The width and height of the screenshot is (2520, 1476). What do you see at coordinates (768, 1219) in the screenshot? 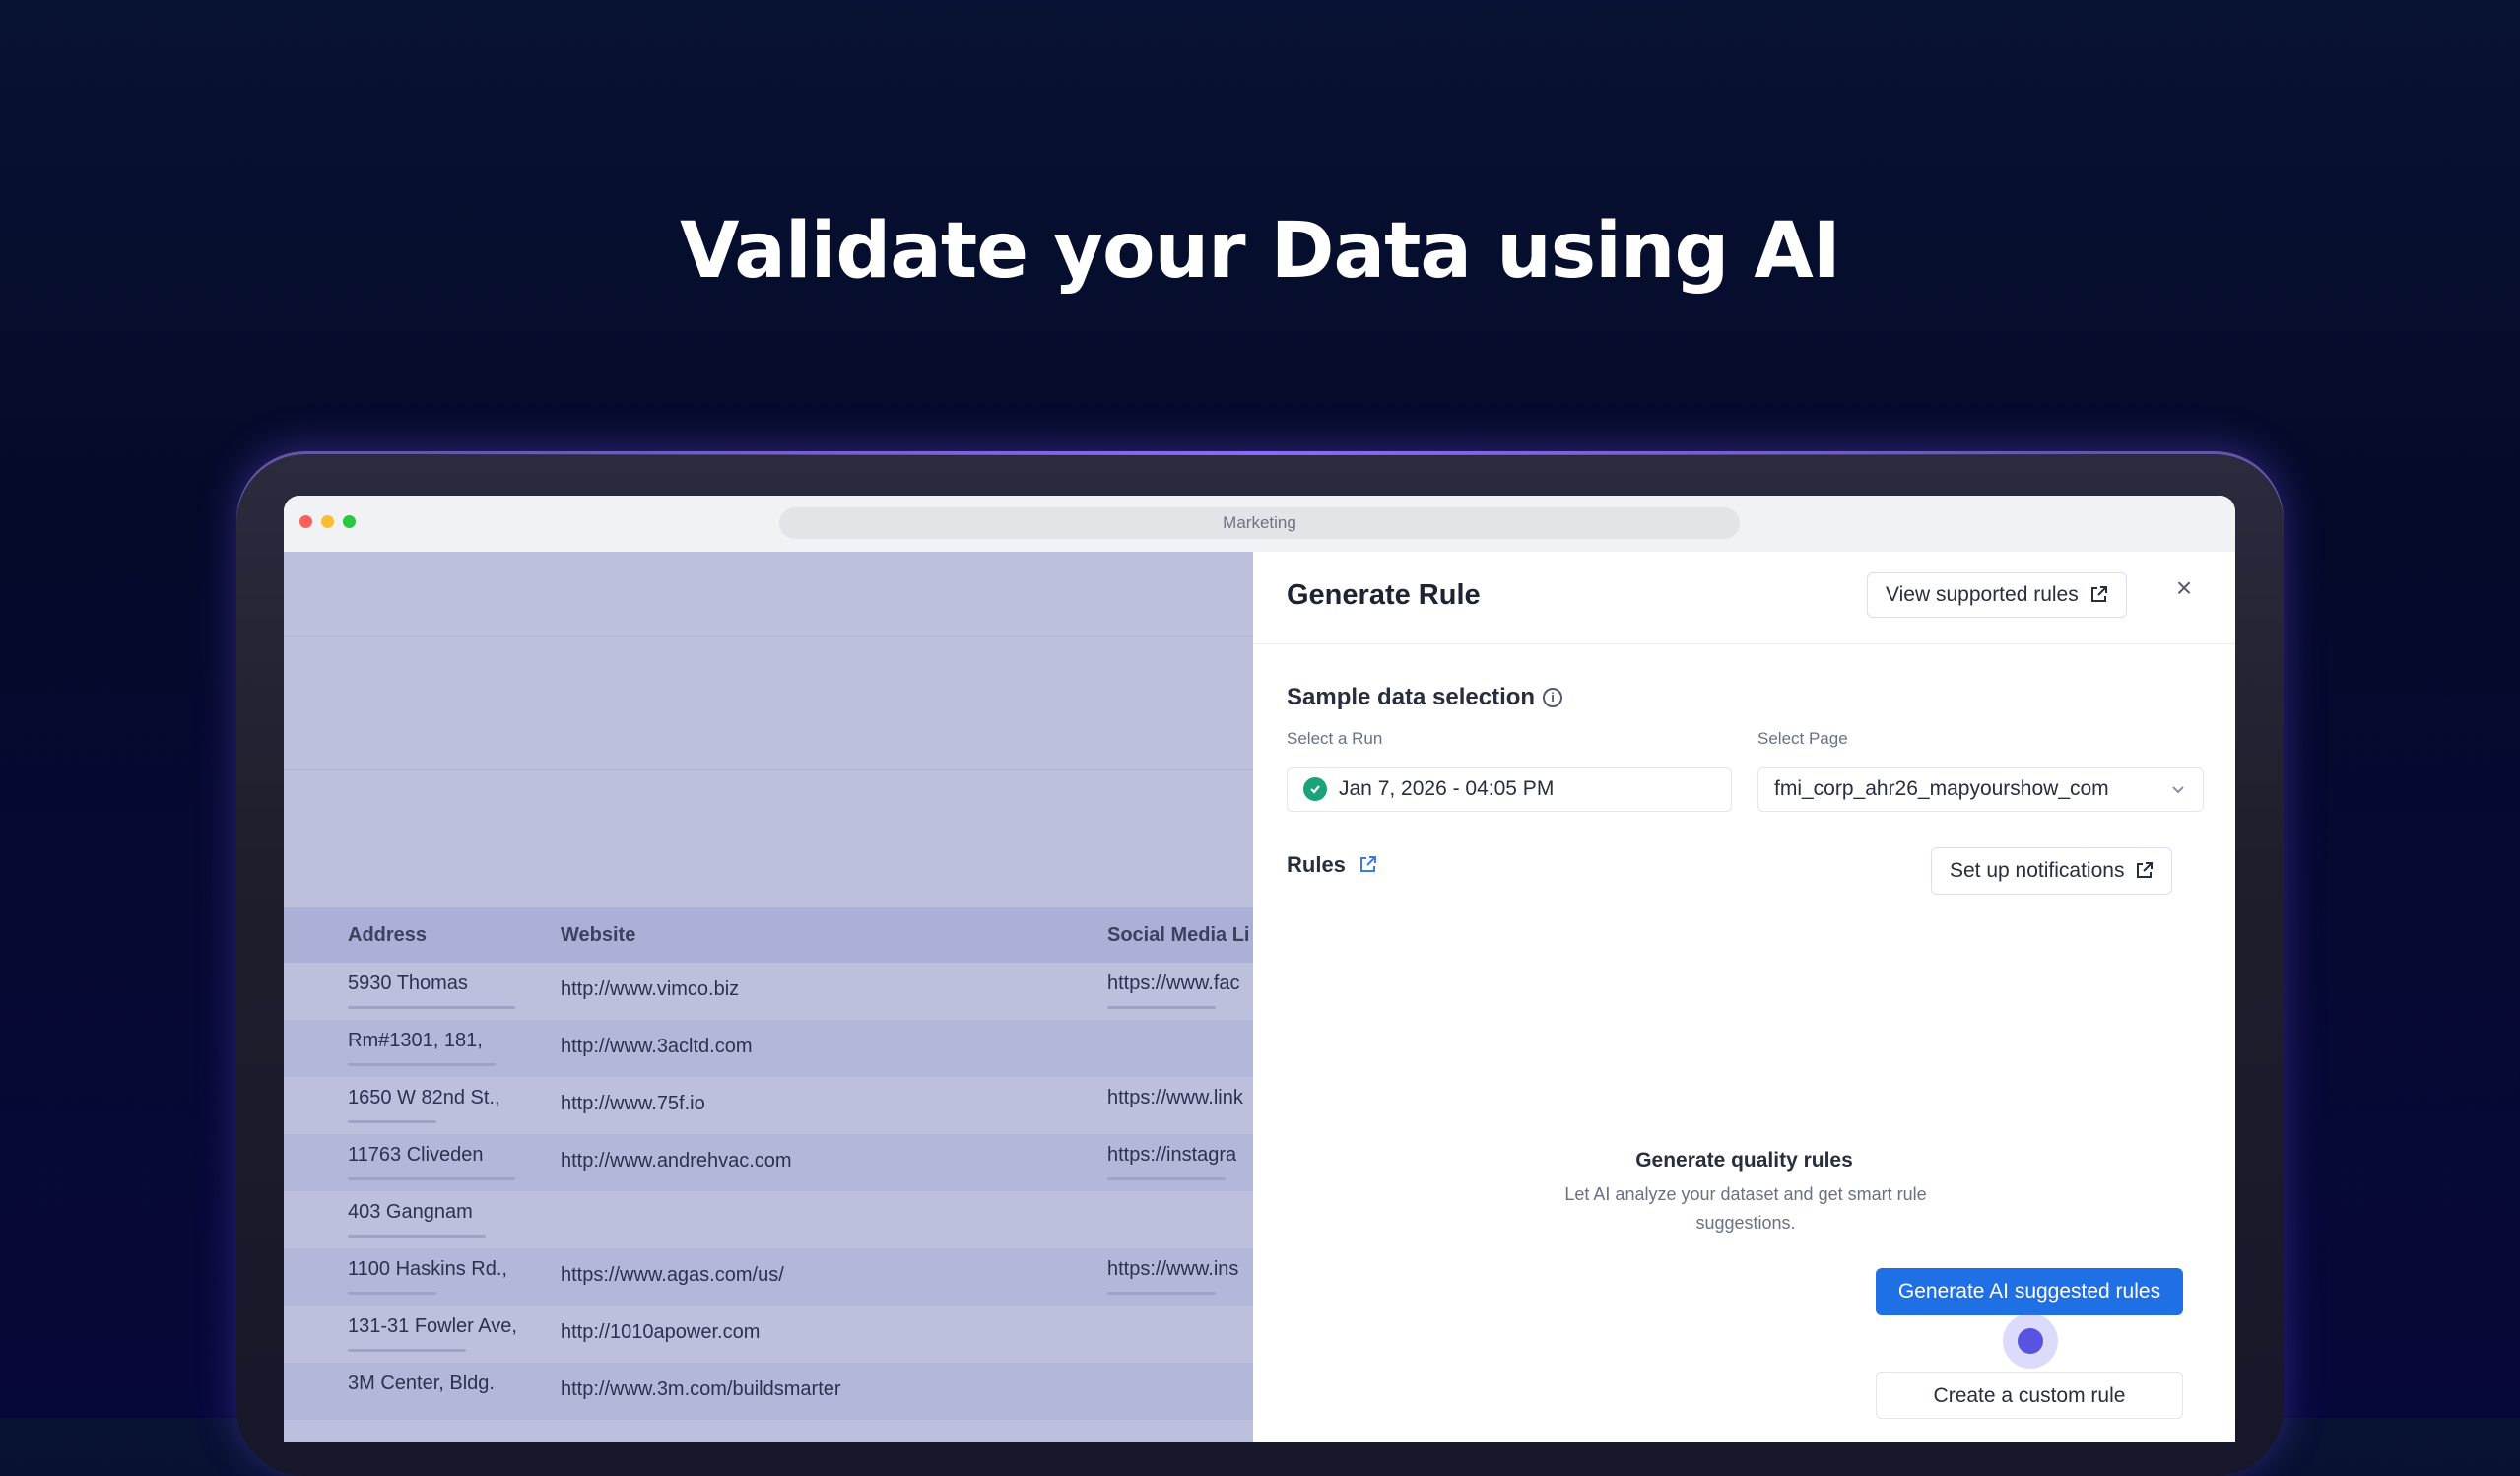
I see `table-row: 403 Gangnam` at bounding box center [768, 1219].